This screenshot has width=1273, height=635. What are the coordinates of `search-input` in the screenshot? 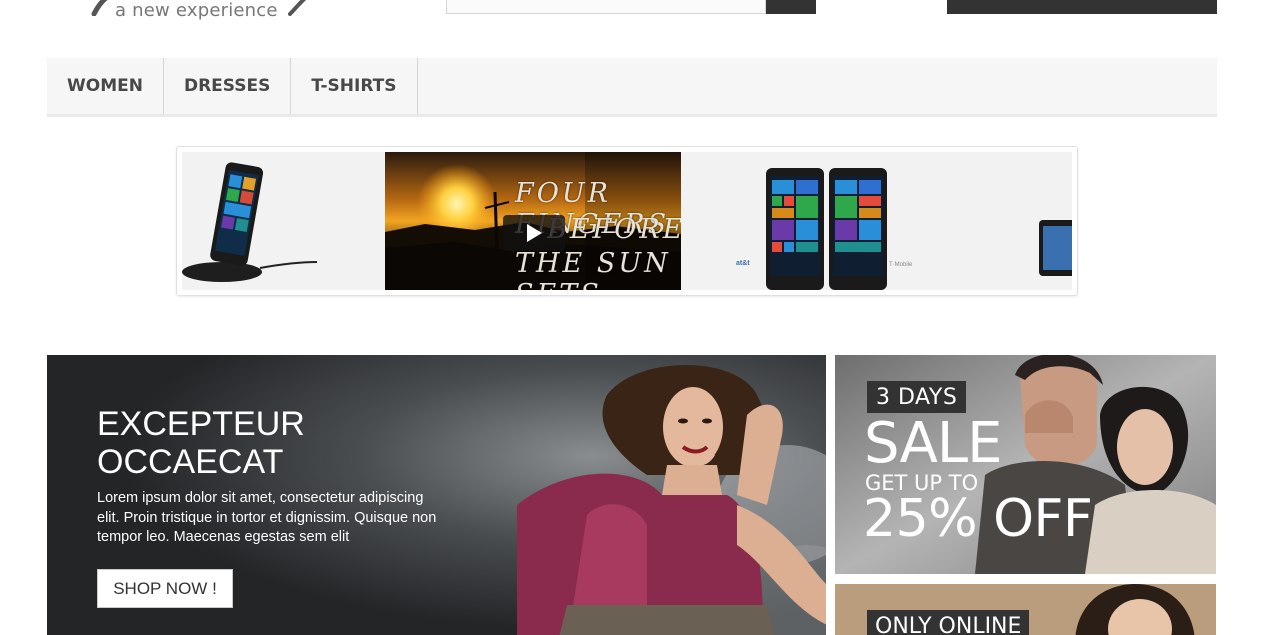 It's located at (606, 7).